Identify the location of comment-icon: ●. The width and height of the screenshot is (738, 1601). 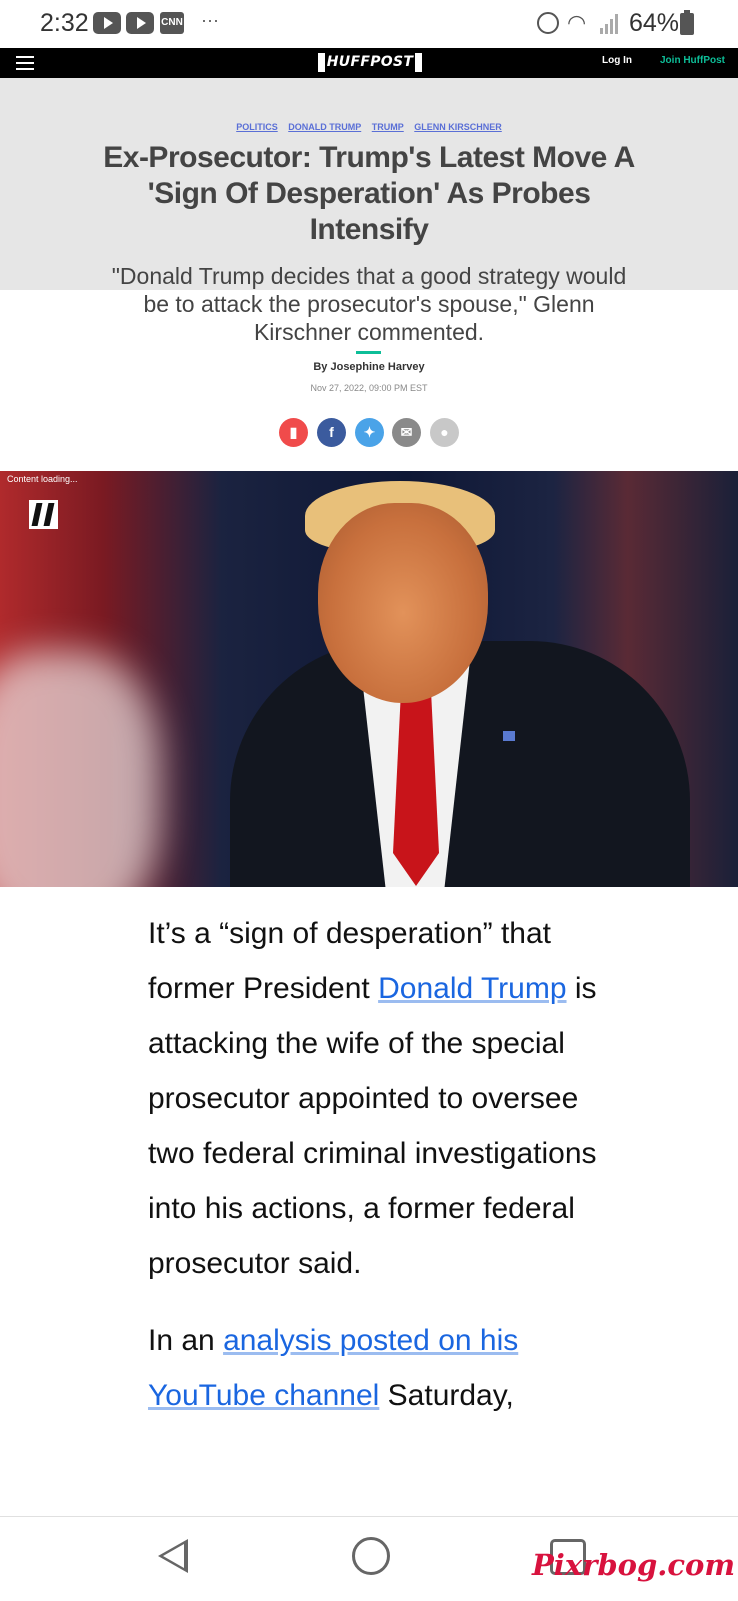
(444, 432).